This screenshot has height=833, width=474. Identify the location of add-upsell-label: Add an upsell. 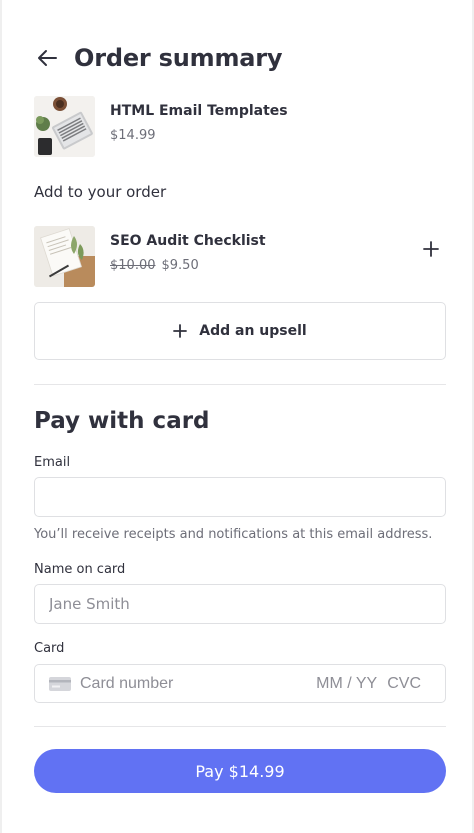
(253, 331).